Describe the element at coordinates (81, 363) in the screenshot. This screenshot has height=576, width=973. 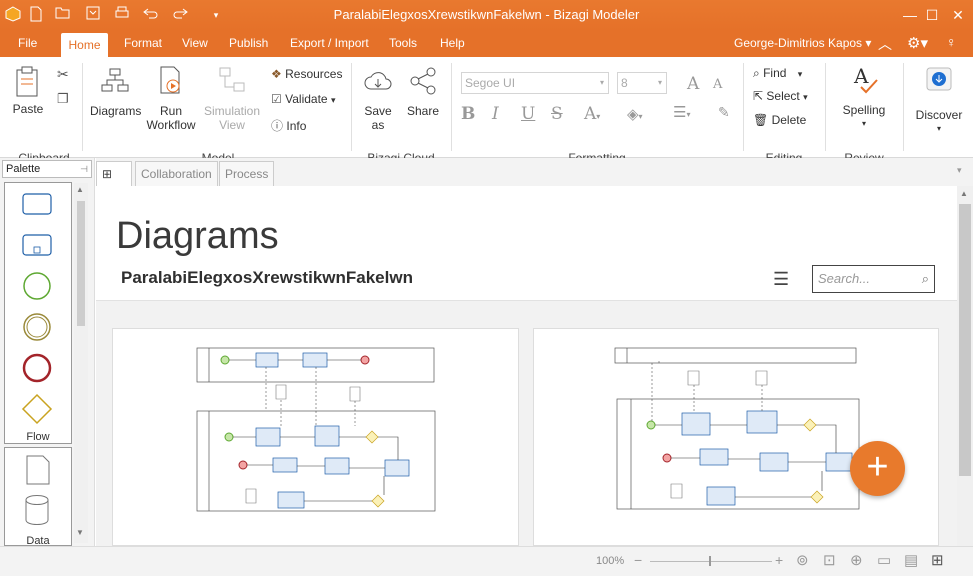
I see `palette-scrollbar: ▲ ▼` at that location.